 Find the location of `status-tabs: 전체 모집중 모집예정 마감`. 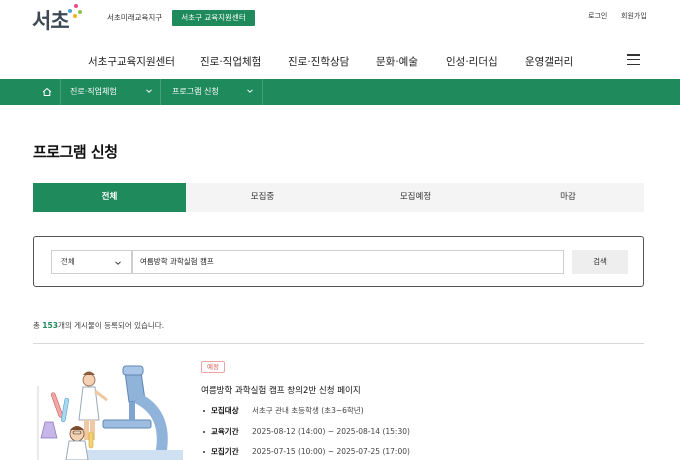

status-tabs: 전체 모집중 모집예정 마감 is located at coordinates (338, 197).